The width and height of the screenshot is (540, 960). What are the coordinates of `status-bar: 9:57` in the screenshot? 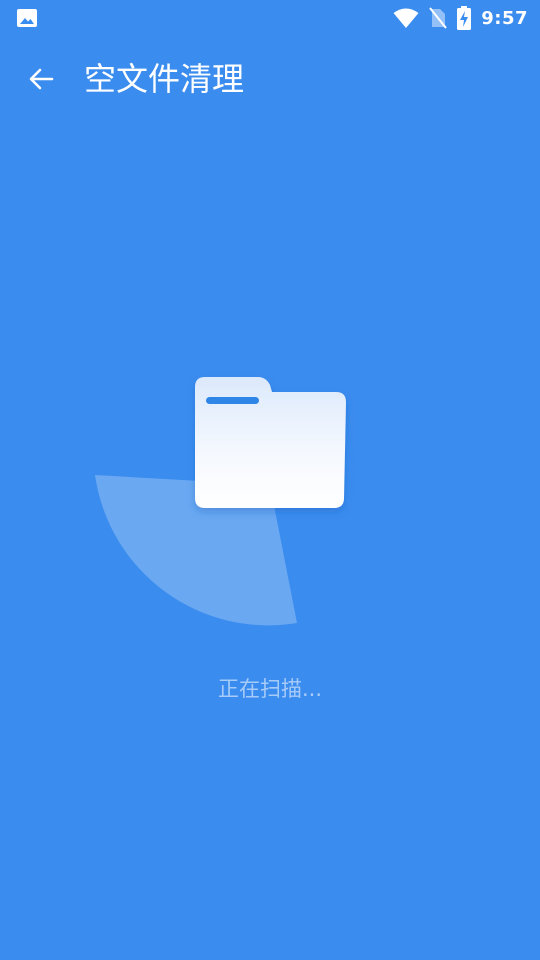 It's located at (270, 18).